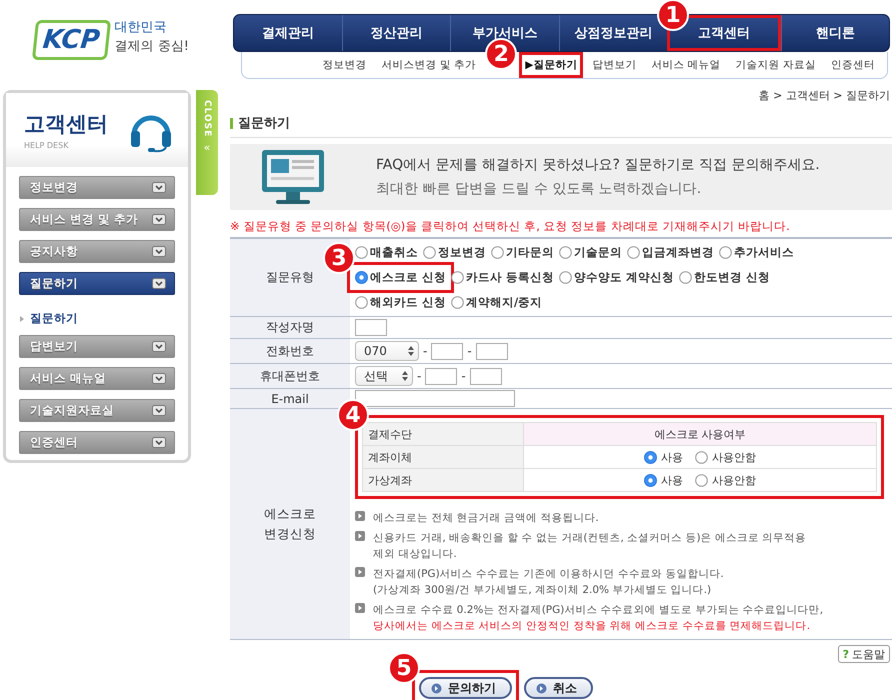 The height and width of the screenshot is (700, 892). What do you see at coordinates (384, 376) in the screenshot?
I see `carrier-select: 선택` at bounding box center [384, 376].